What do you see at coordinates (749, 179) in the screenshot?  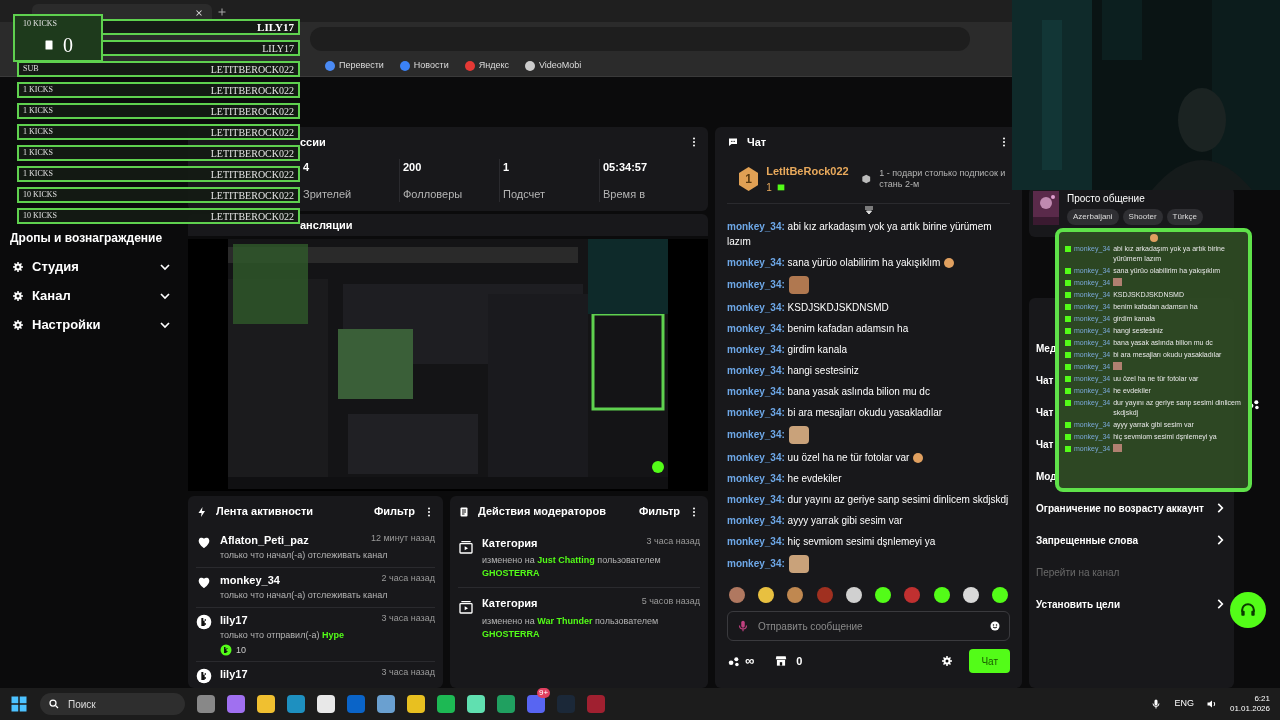 I see `rank-badge: 1` at bounding box center [749, 179].